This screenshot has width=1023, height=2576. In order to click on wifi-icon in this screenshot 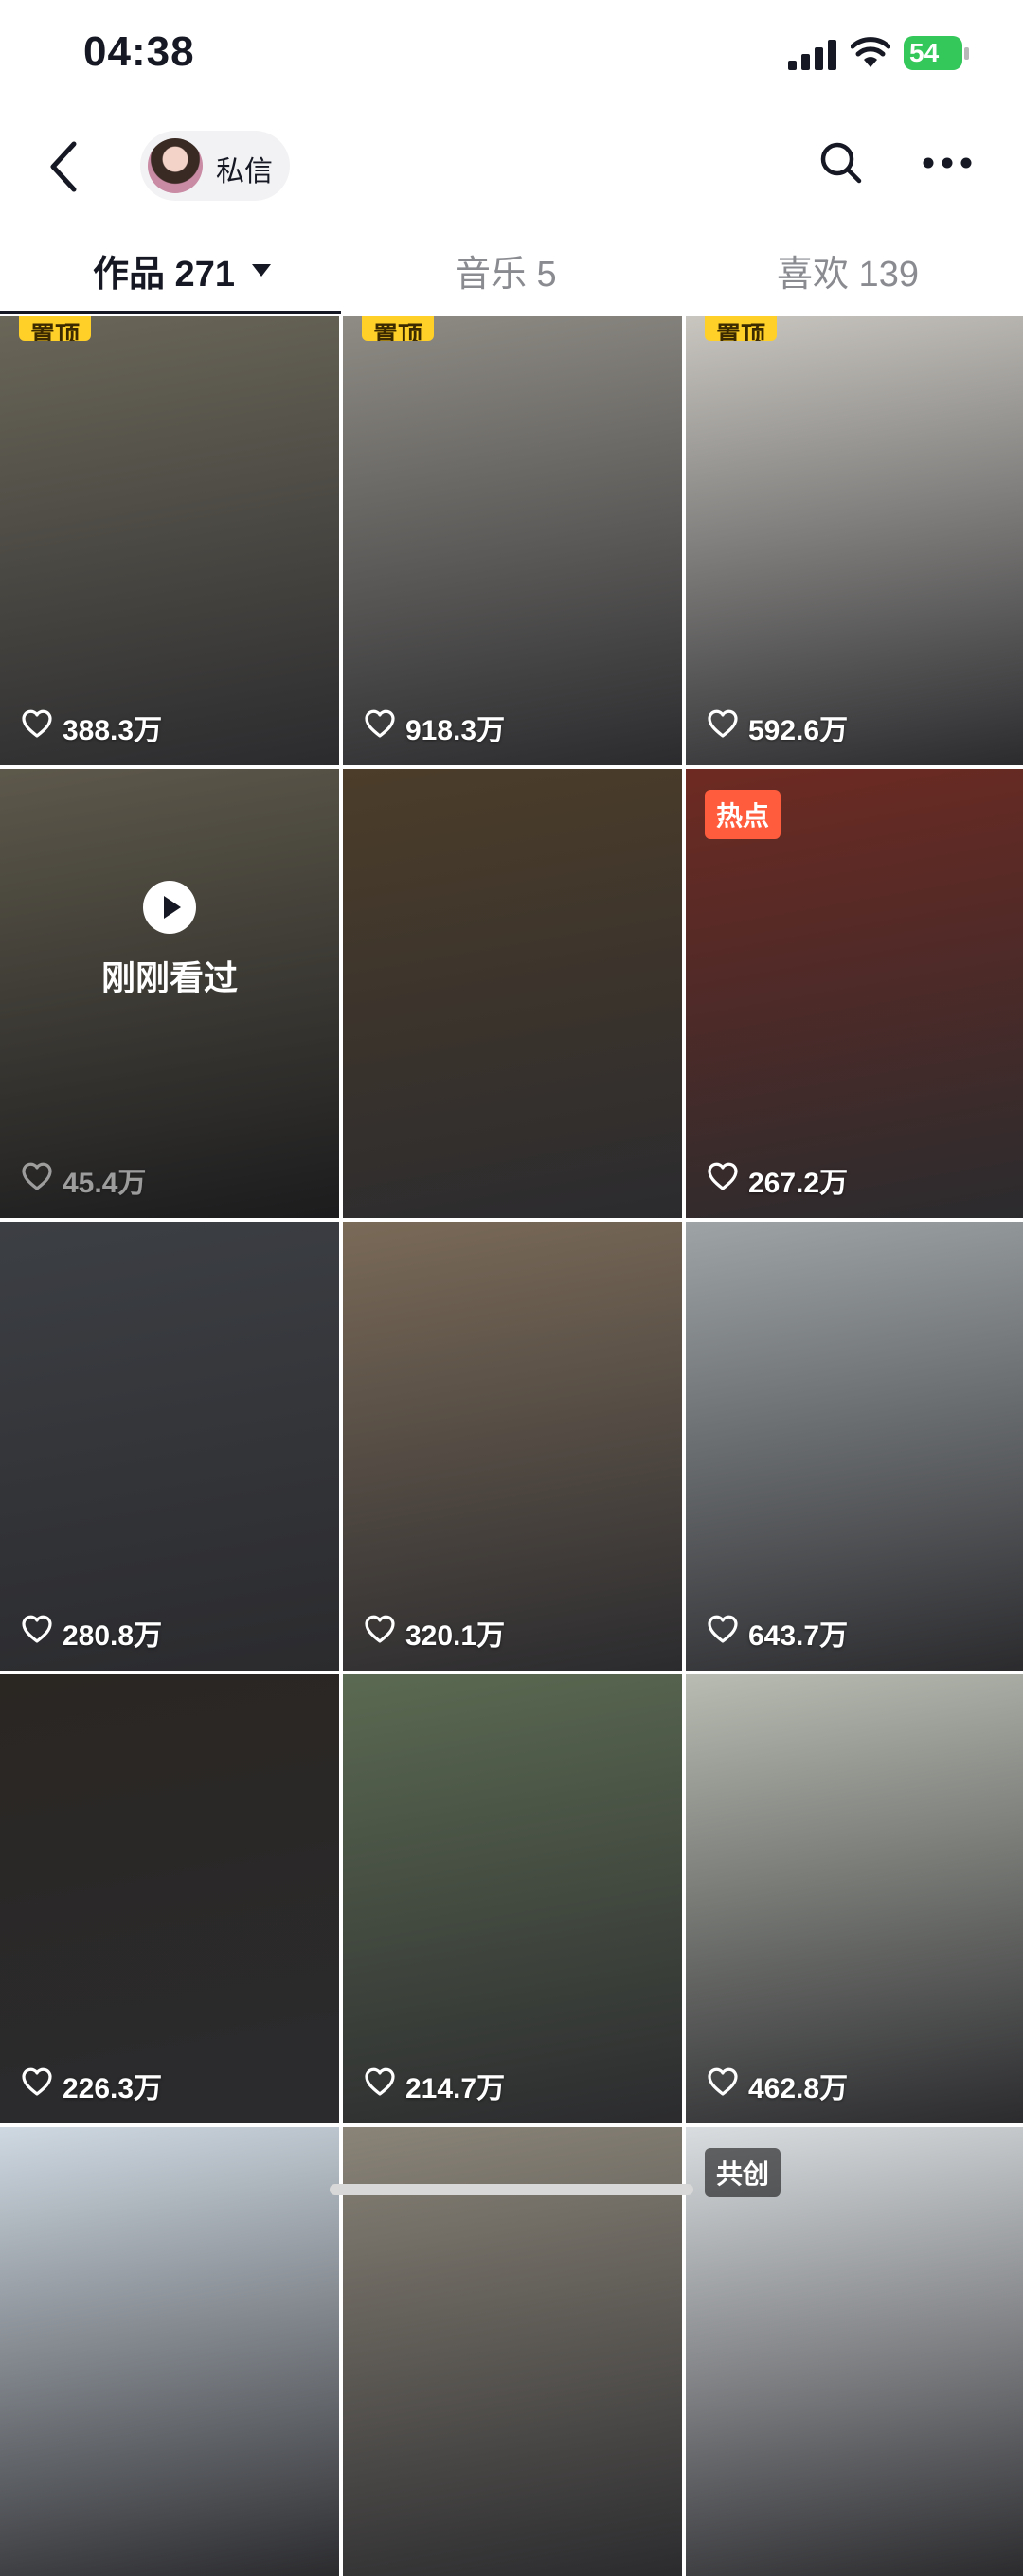, I will do `click(870, 52)`.